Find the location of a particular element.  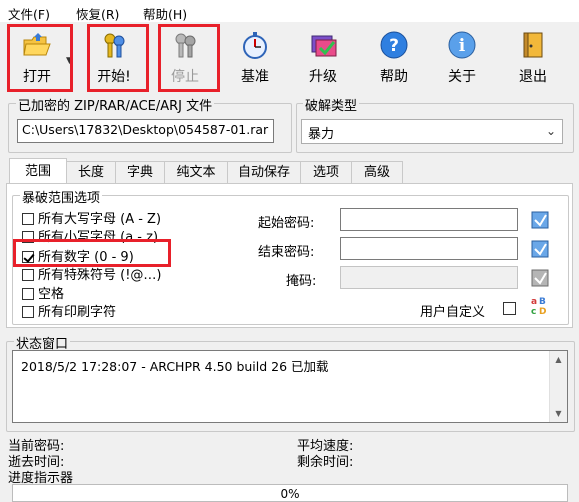

menu-file: 文件(F) is located at coordinates (29, 13).